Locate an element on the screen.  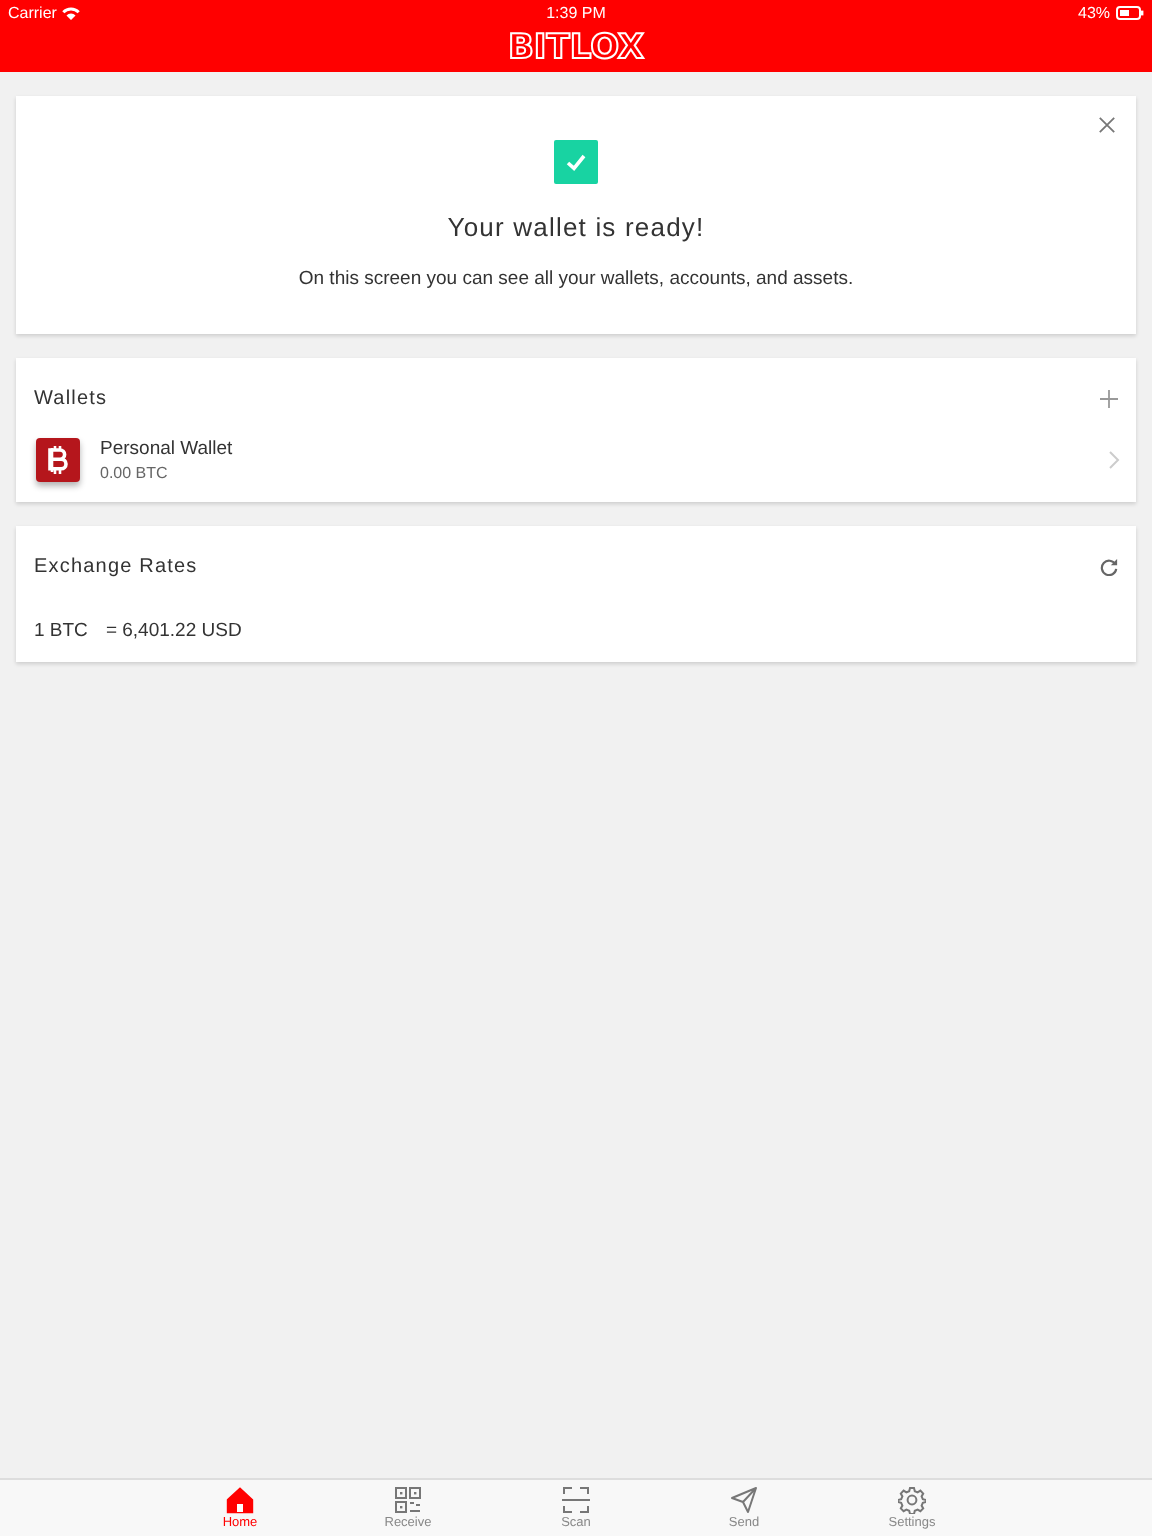
rate-unit: 1 BTC is located at coordinates (61, 631).